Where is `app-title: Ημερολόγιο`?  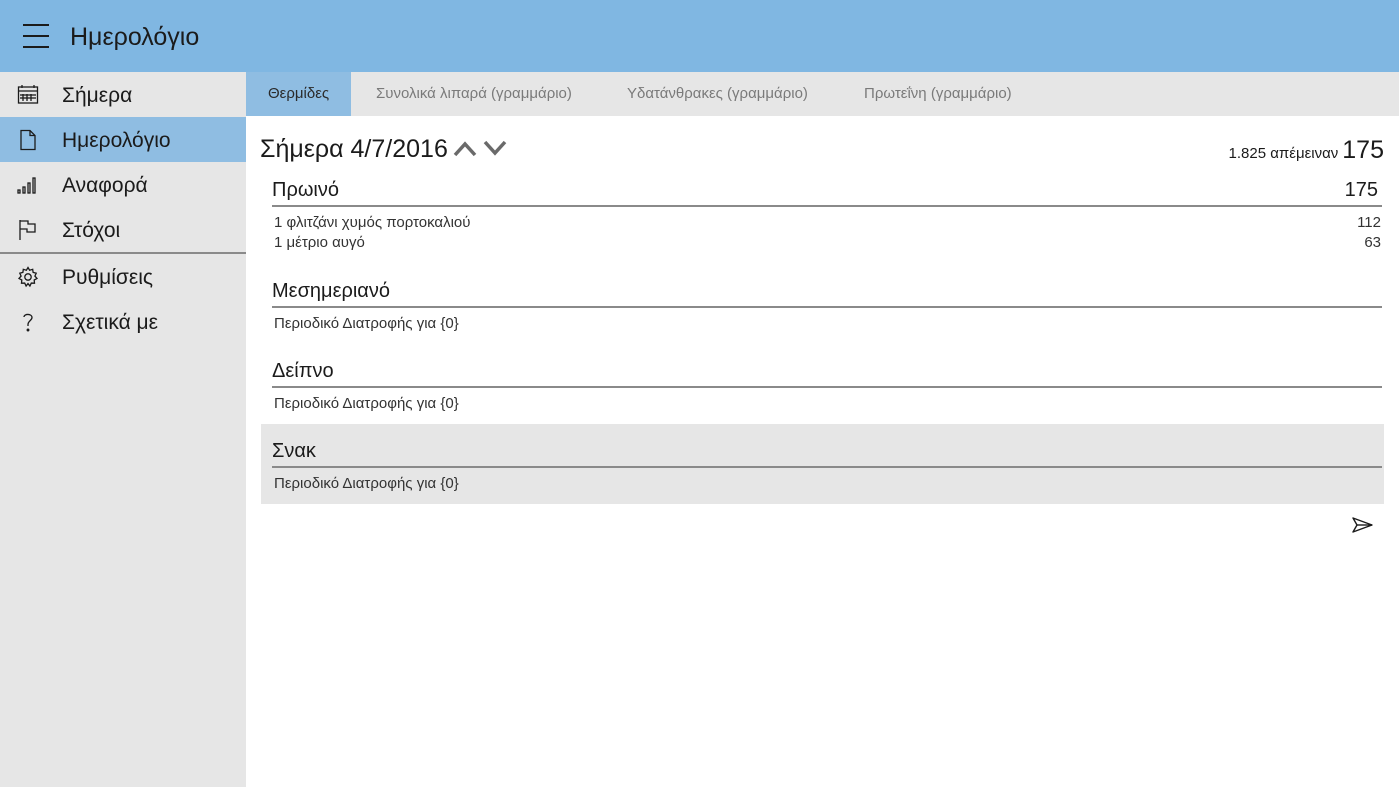 app-title: Ημερολόγιο is located at coordinates (135, 37).